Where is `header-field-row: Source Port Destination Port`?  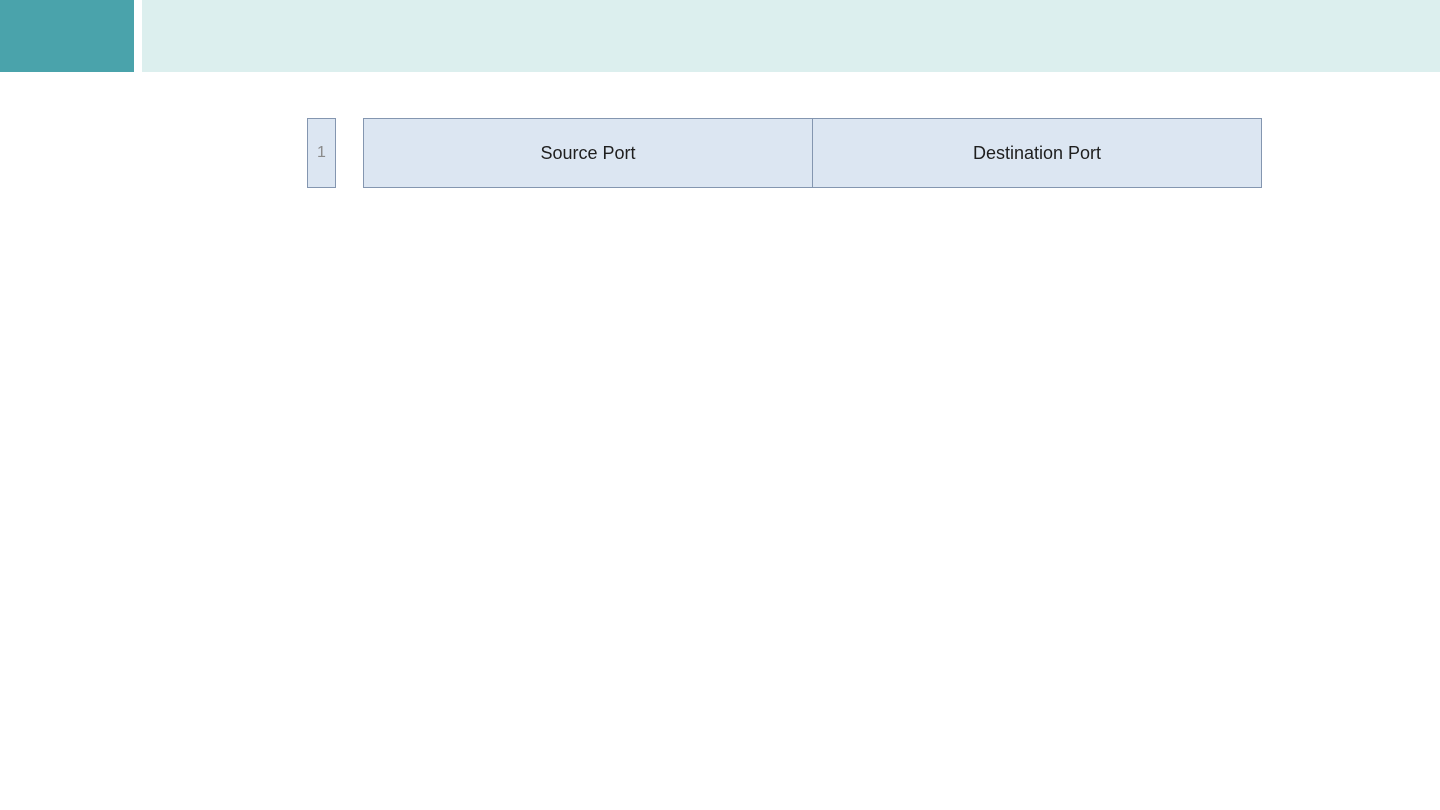
header-field-row: Source Port Destination Port is located at coordinates (812, 153).